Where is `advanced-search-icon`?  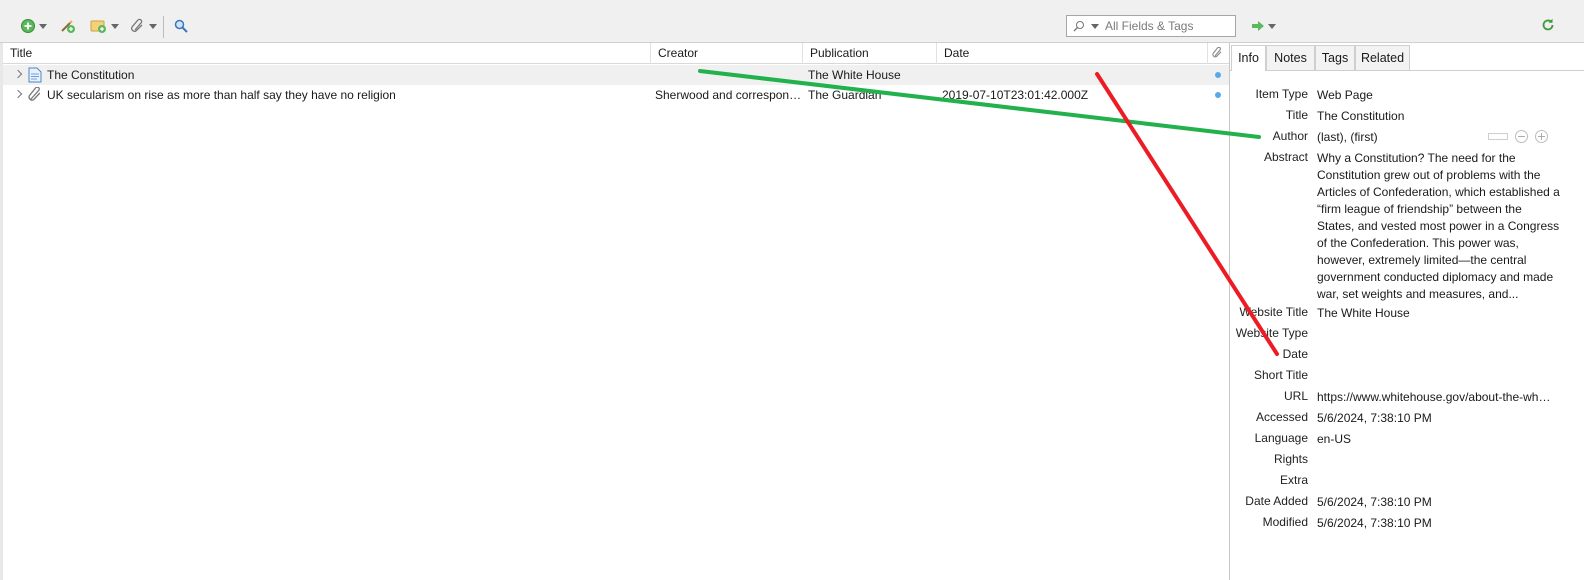
advanced-search-icon is located at coordinates (181, 26).